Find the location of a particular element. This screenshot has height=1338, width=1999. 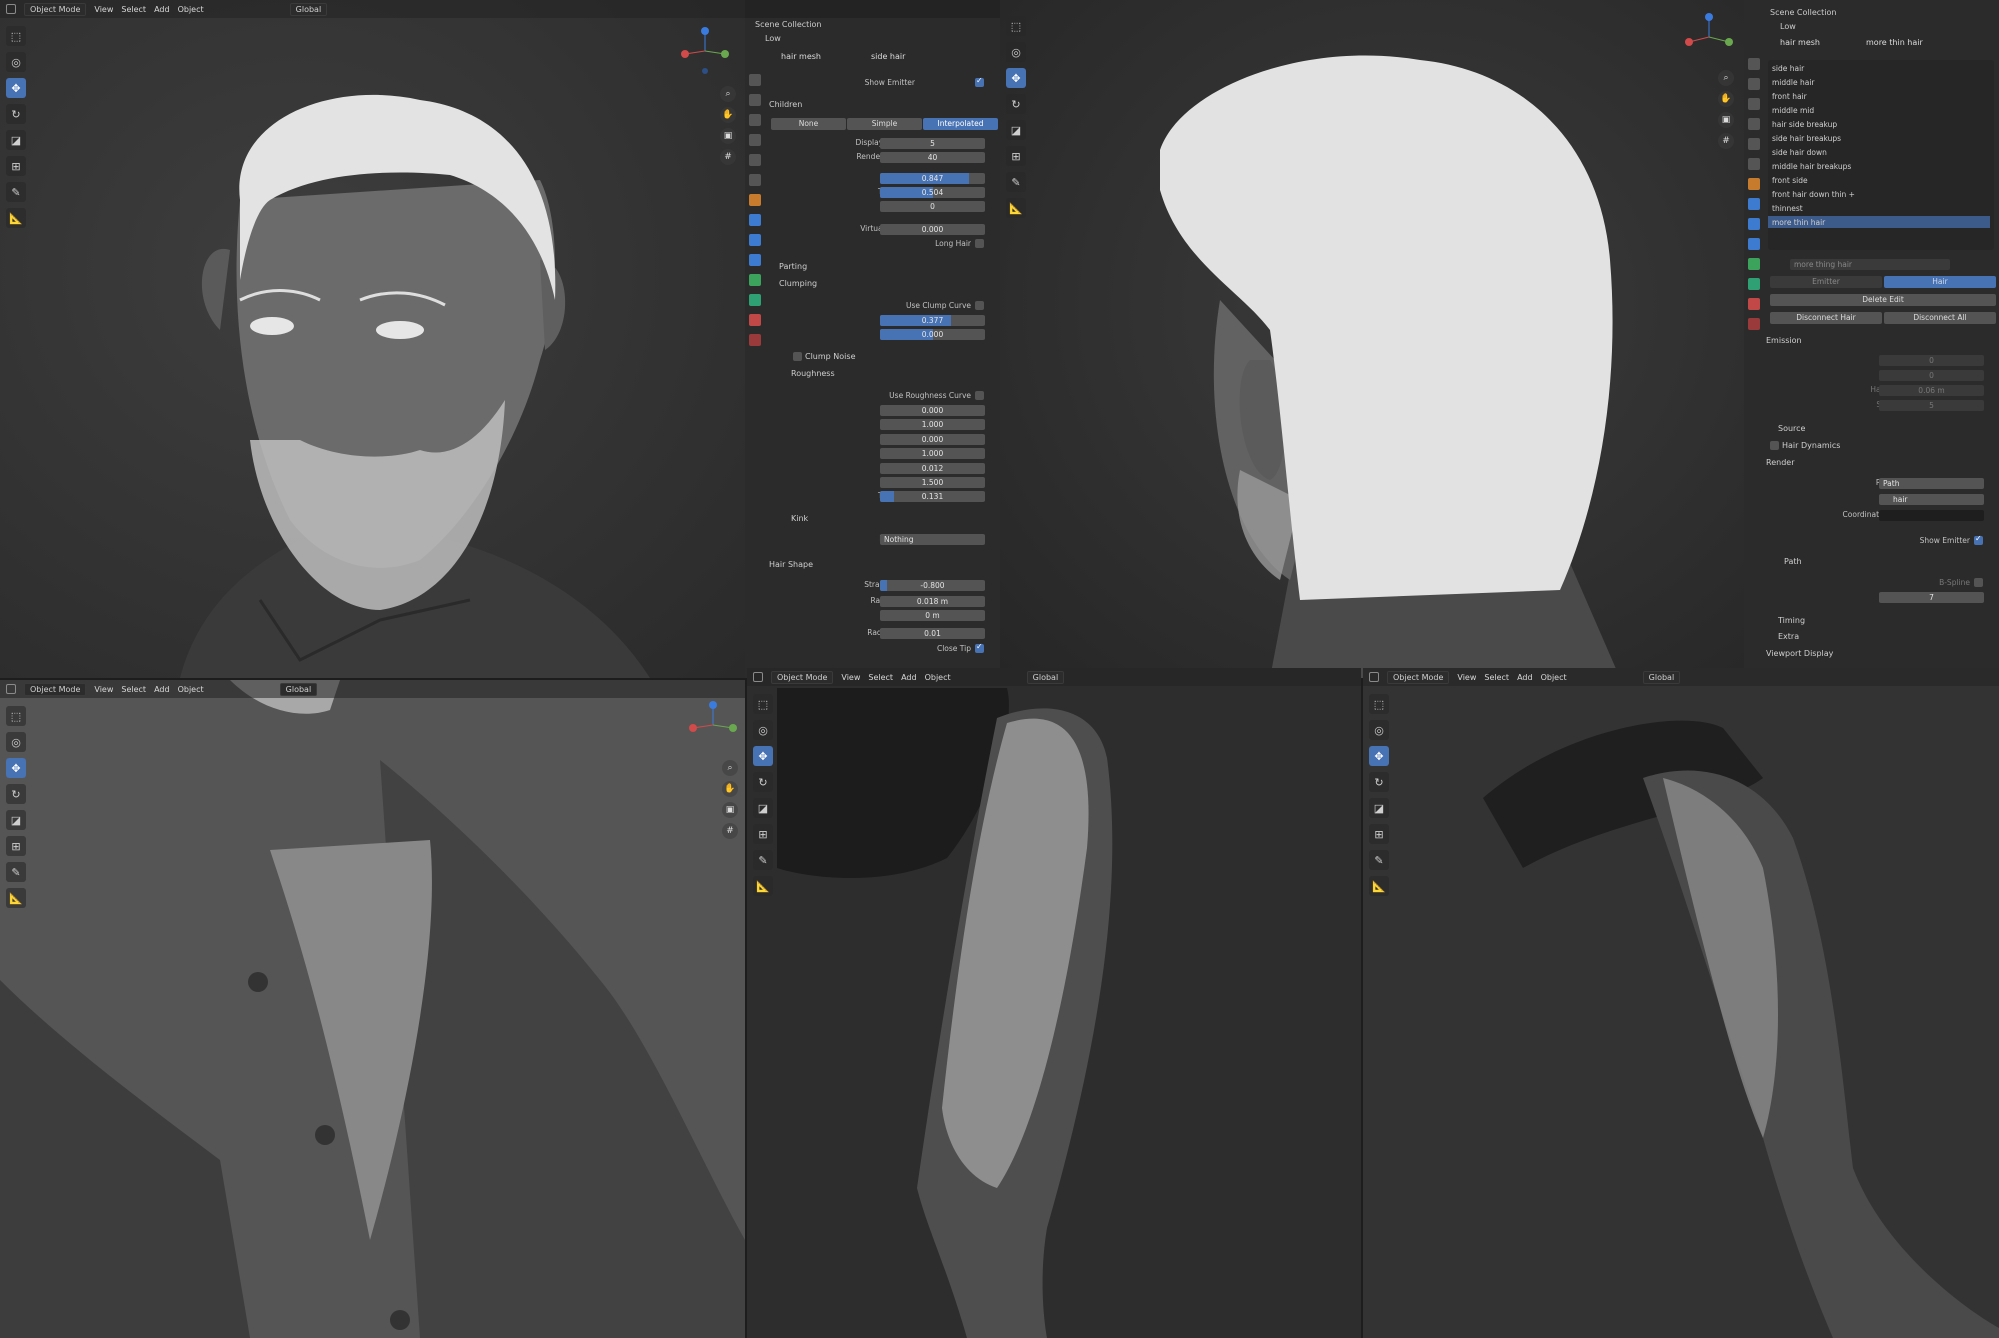

clump-field: 0.377 is located at coordinates (932, 320).